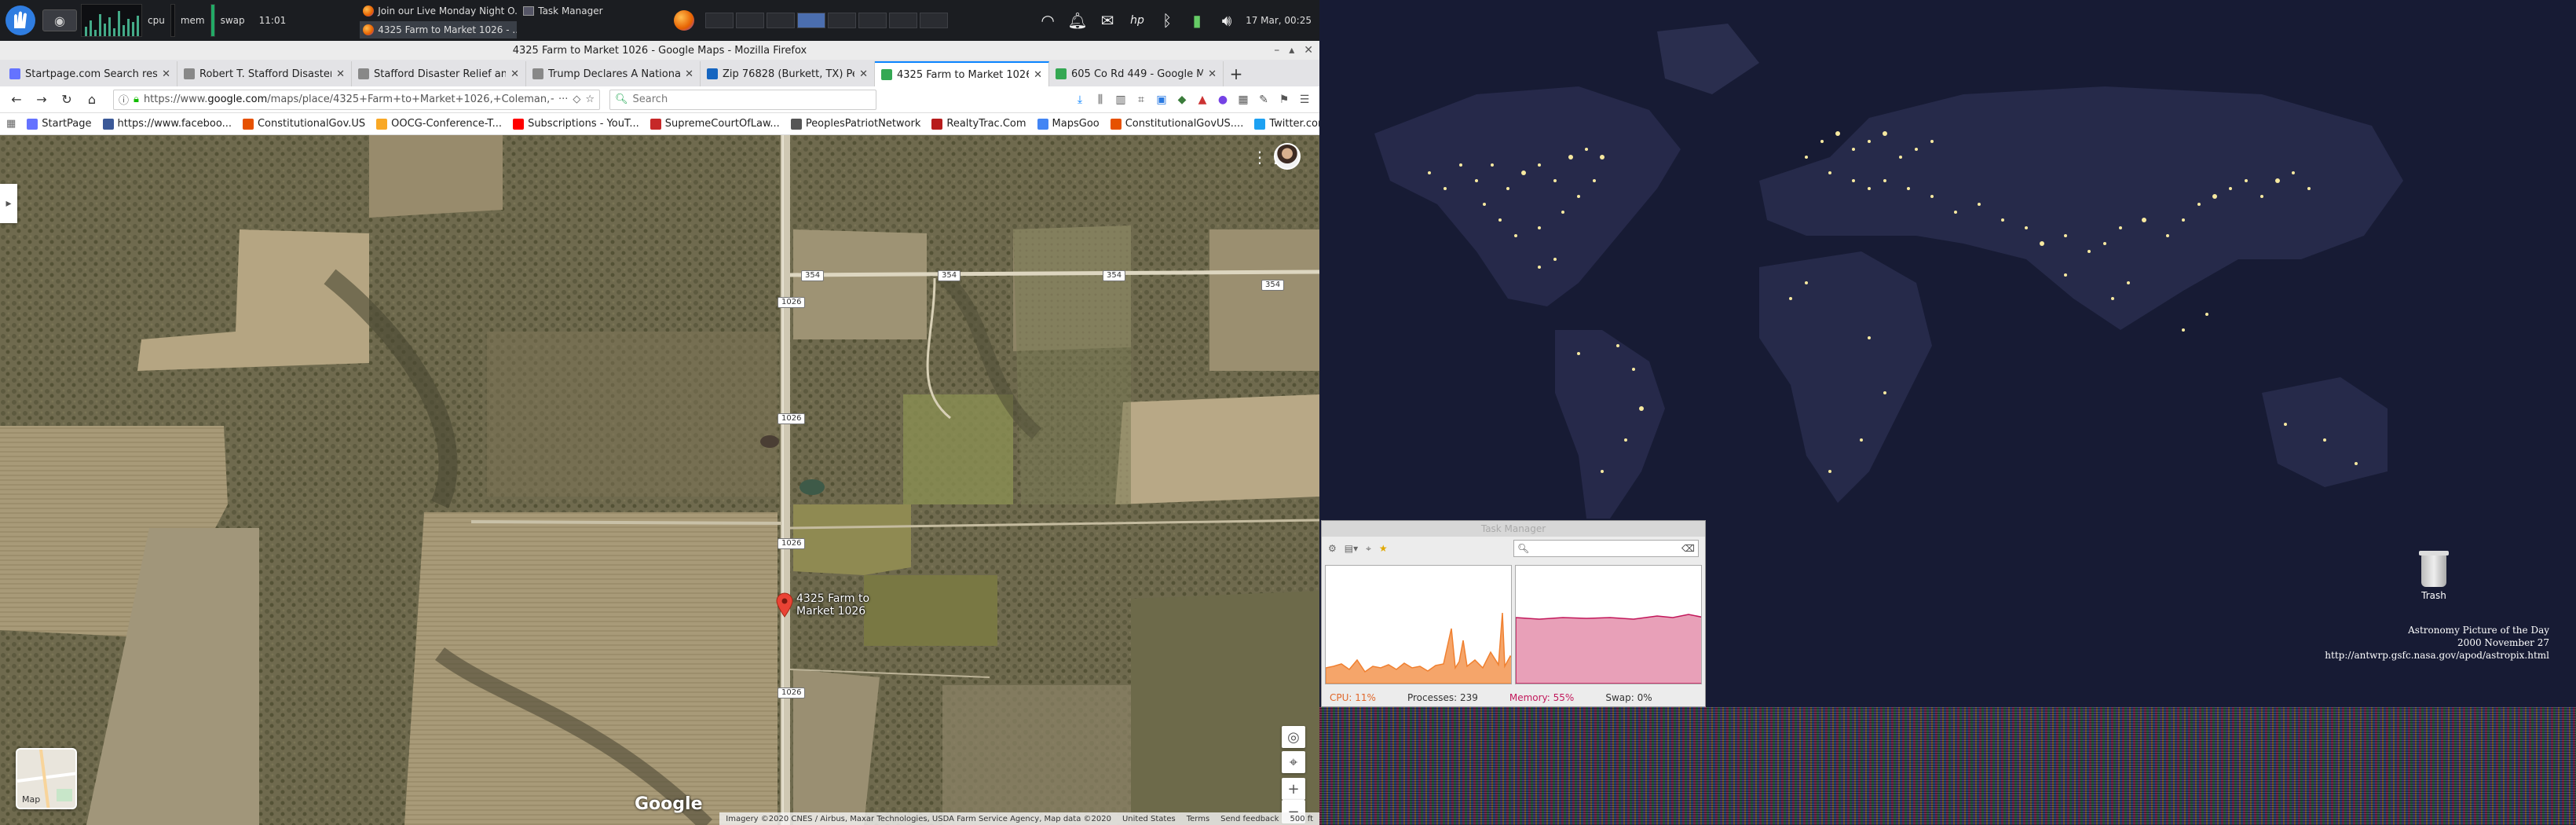 Image resolution: width=2576 pixels, height=825 pixels. I want to click on close-icon: ✕, so click(1309, 50).